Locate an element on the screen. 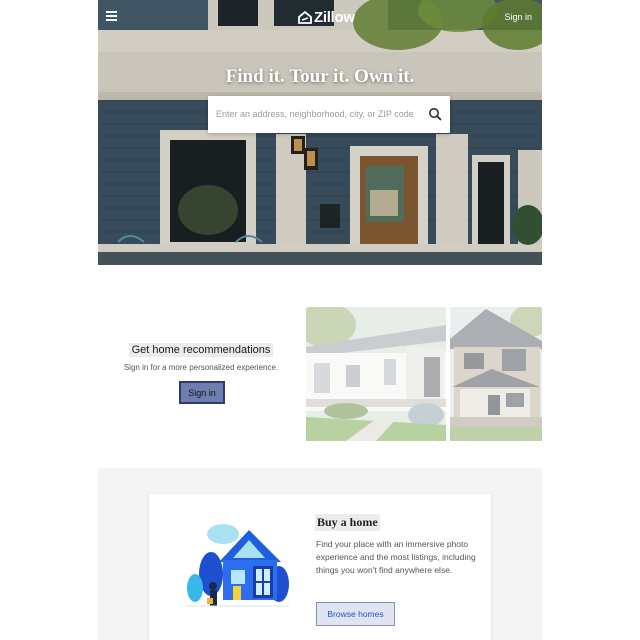  zillow-house-icon is located at coordinates (305, 17).